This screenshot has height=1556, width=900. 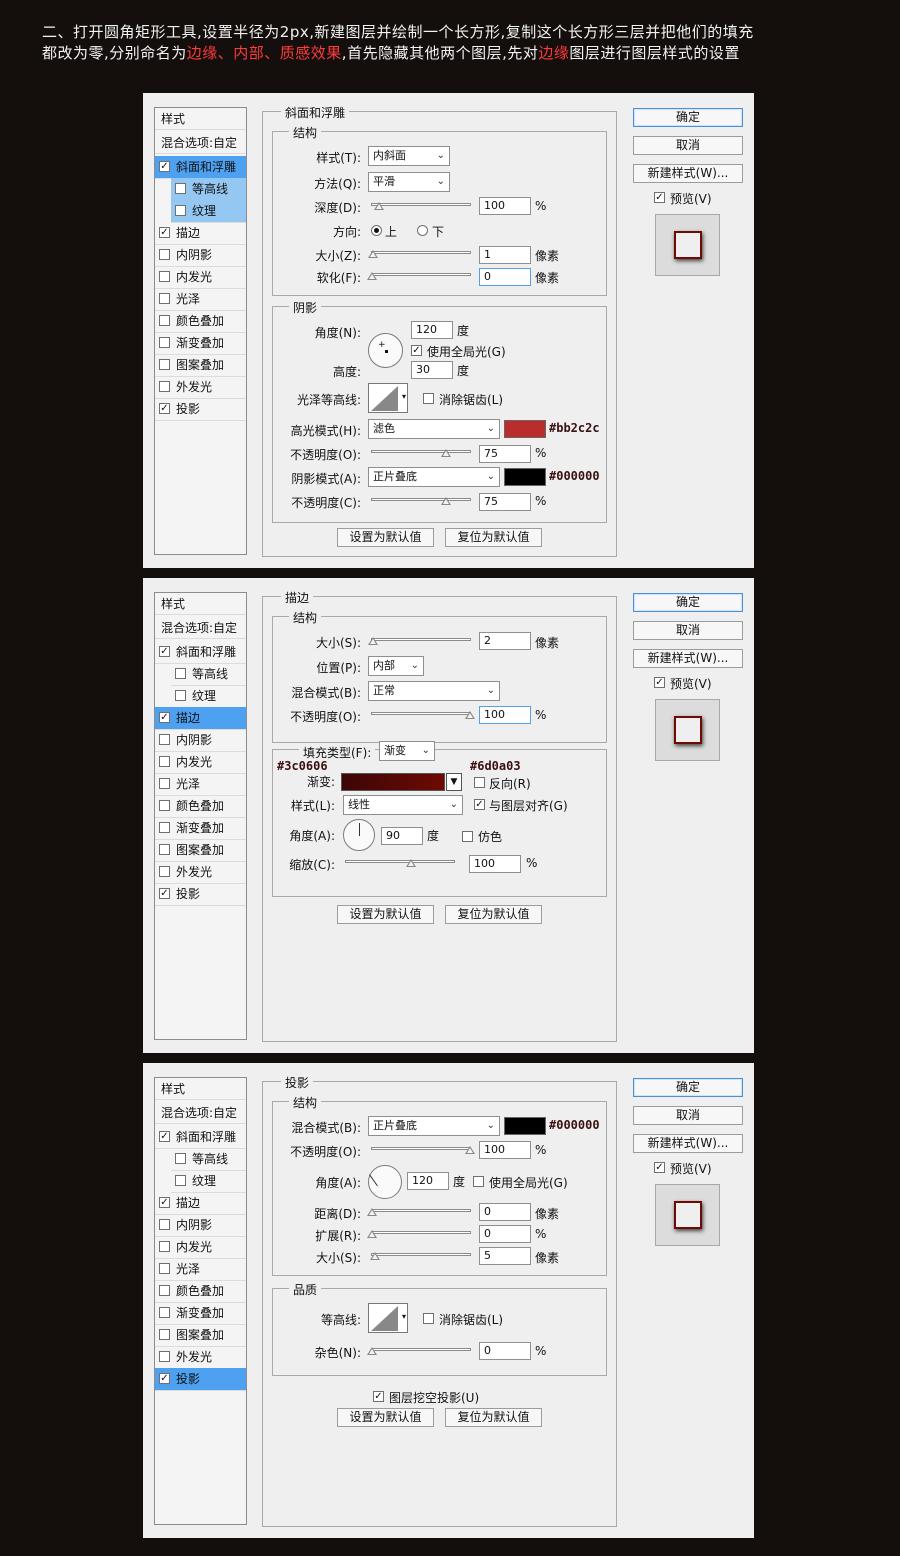 I want to click on style-select: 内斜面 ⌄, so click(x=409, y=156).